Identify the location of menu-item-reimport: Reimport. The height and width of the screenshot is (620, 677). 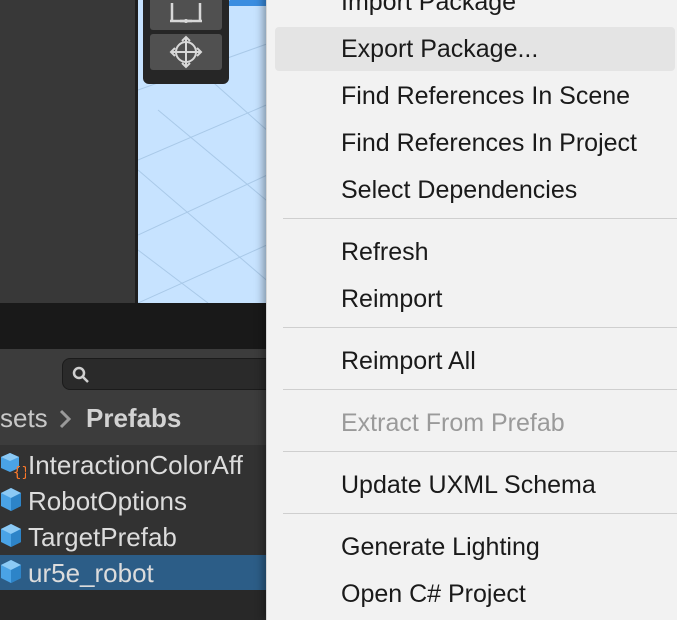
(475, 299).